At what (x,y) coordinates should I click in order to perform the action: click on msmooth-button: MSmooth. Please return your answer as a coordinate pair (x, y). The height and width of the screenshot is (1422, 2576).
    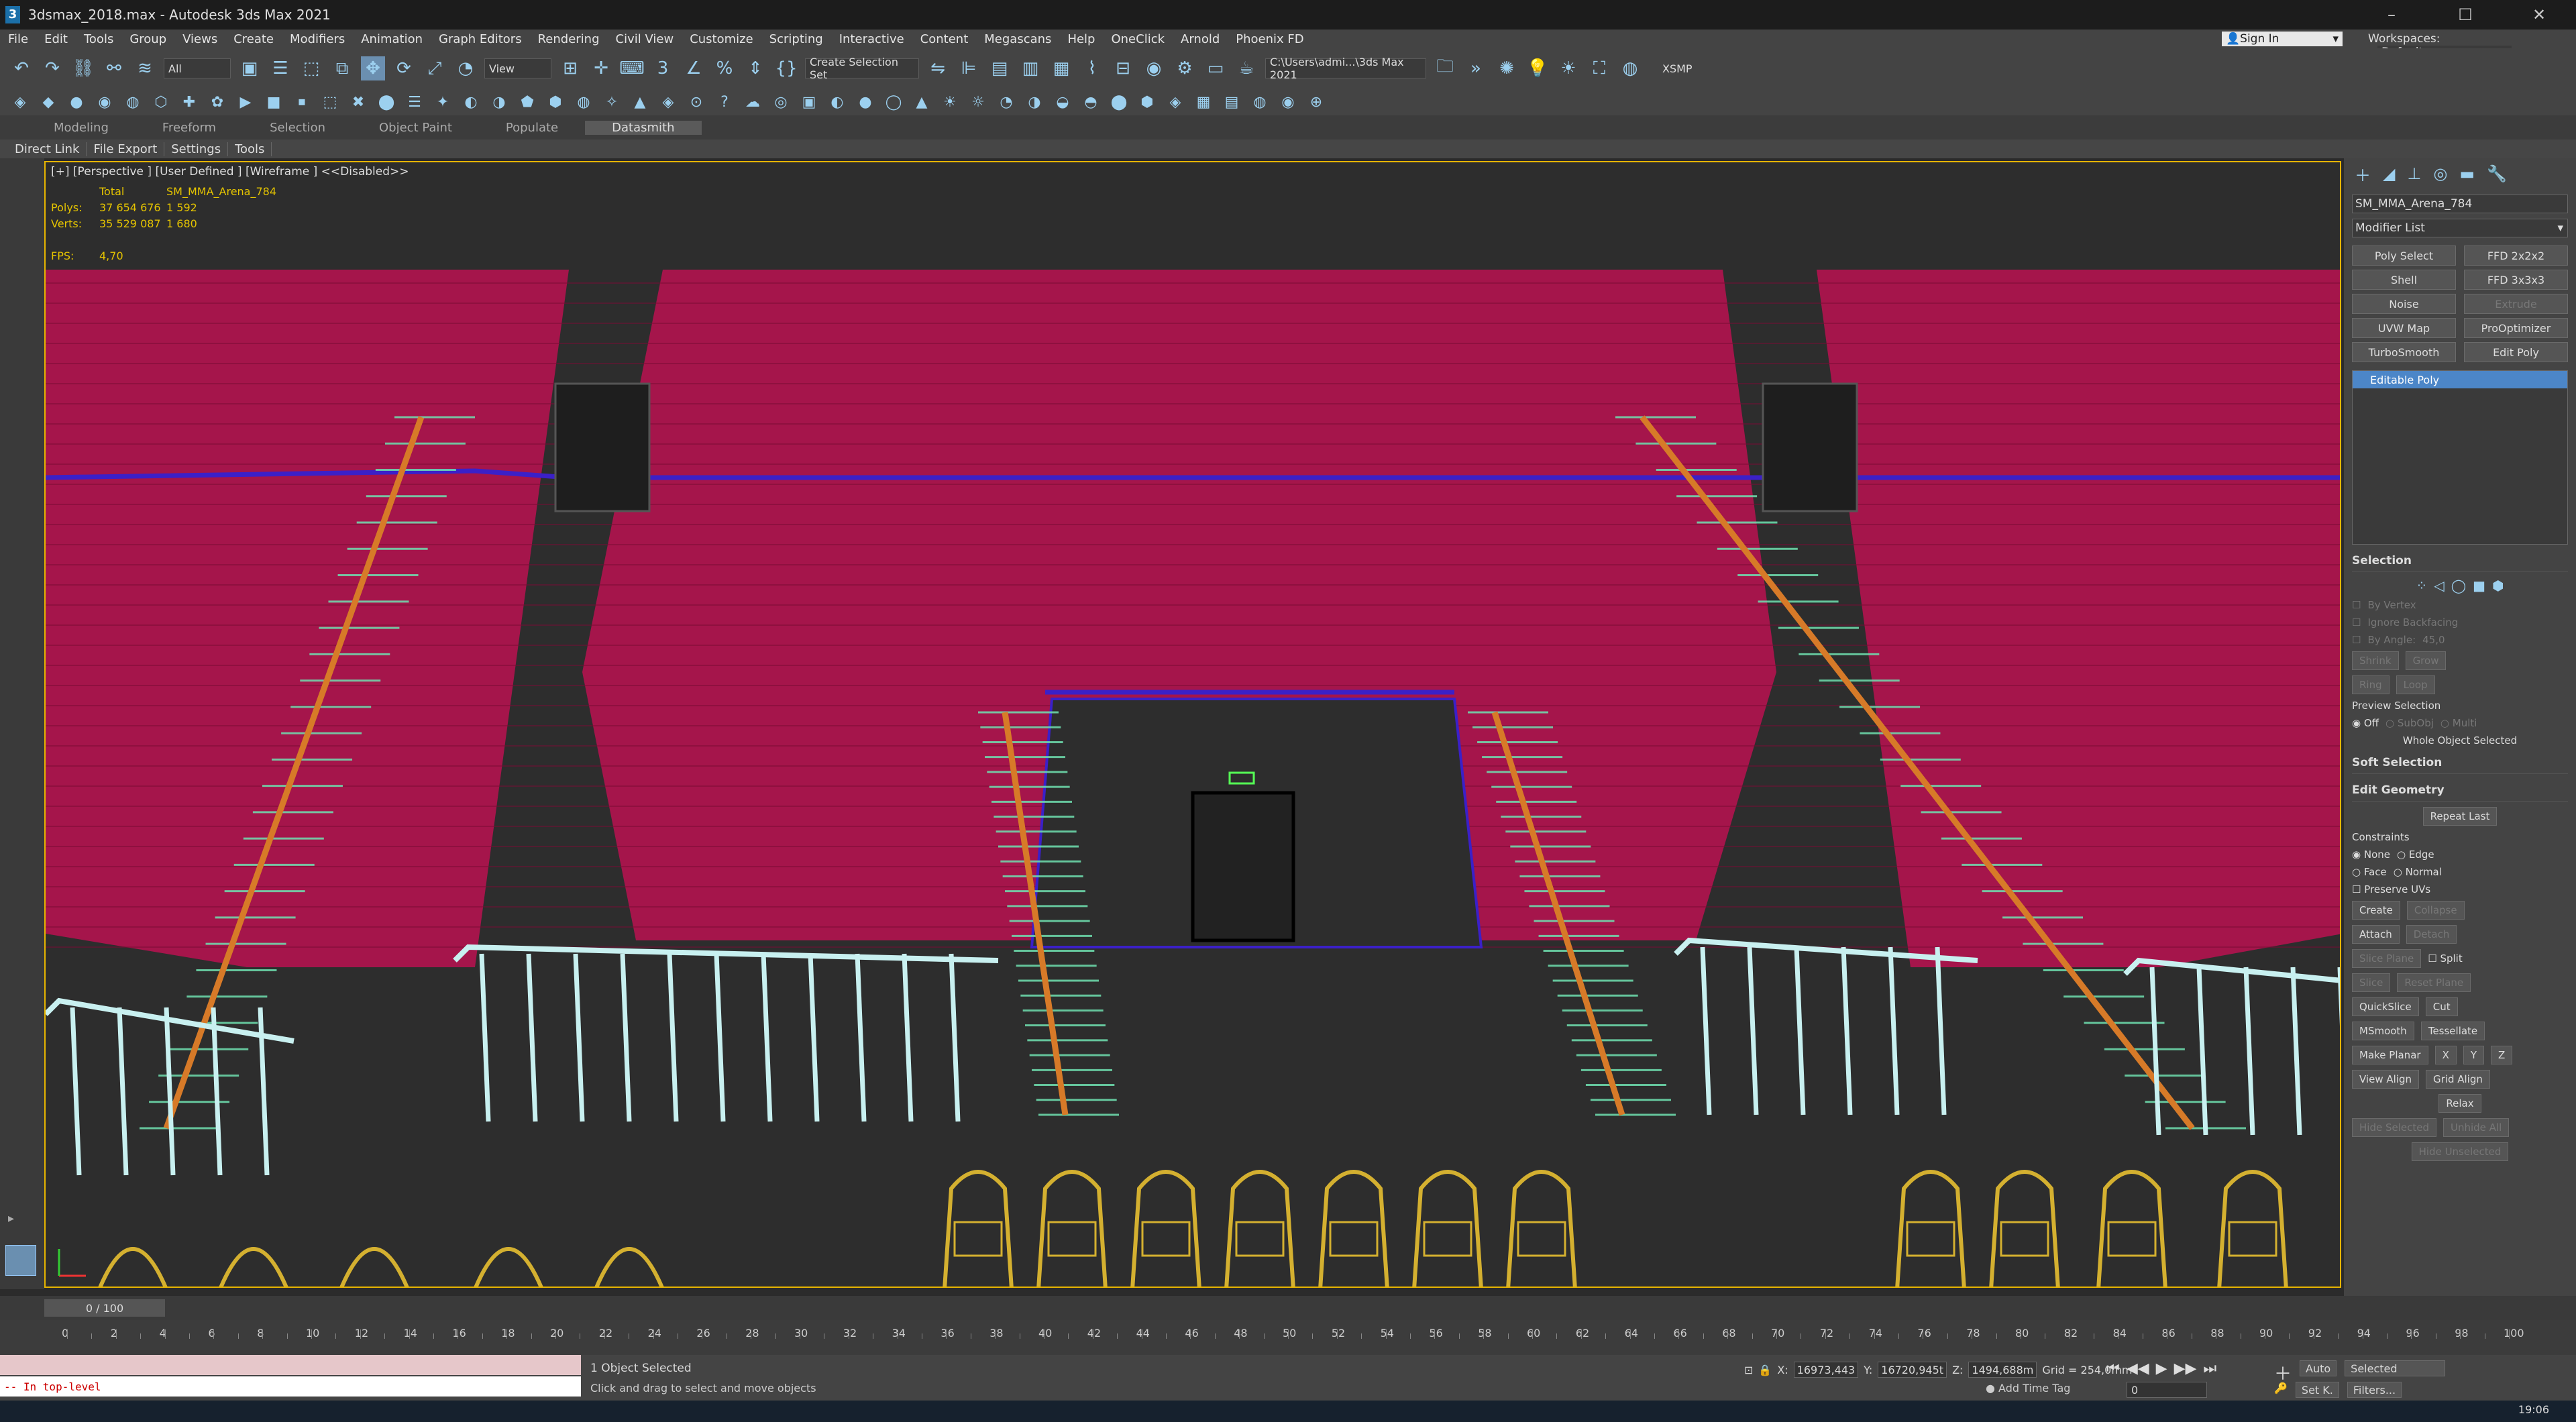
    Looking at the image, I should click on (2383, 1031).